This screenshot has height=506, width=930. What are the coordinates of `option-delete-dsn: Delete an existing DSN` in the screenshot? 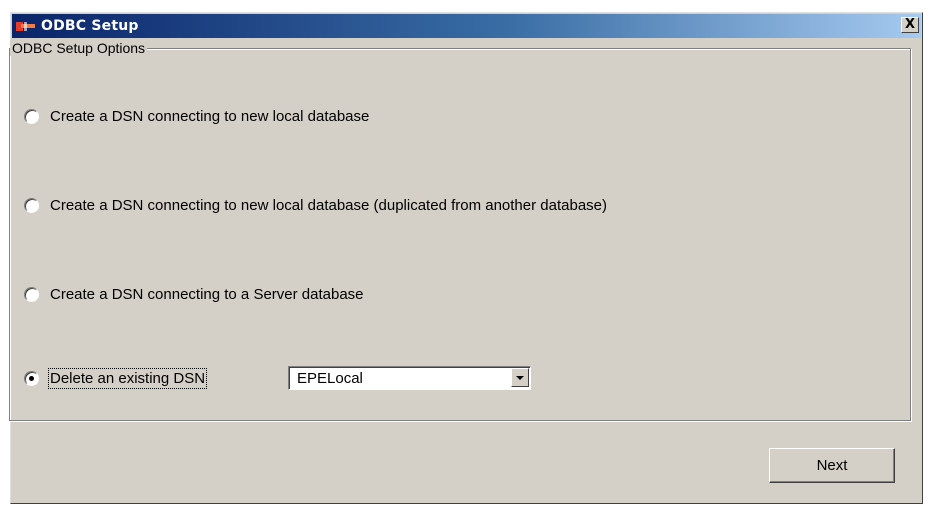 It's located at (116, 378).